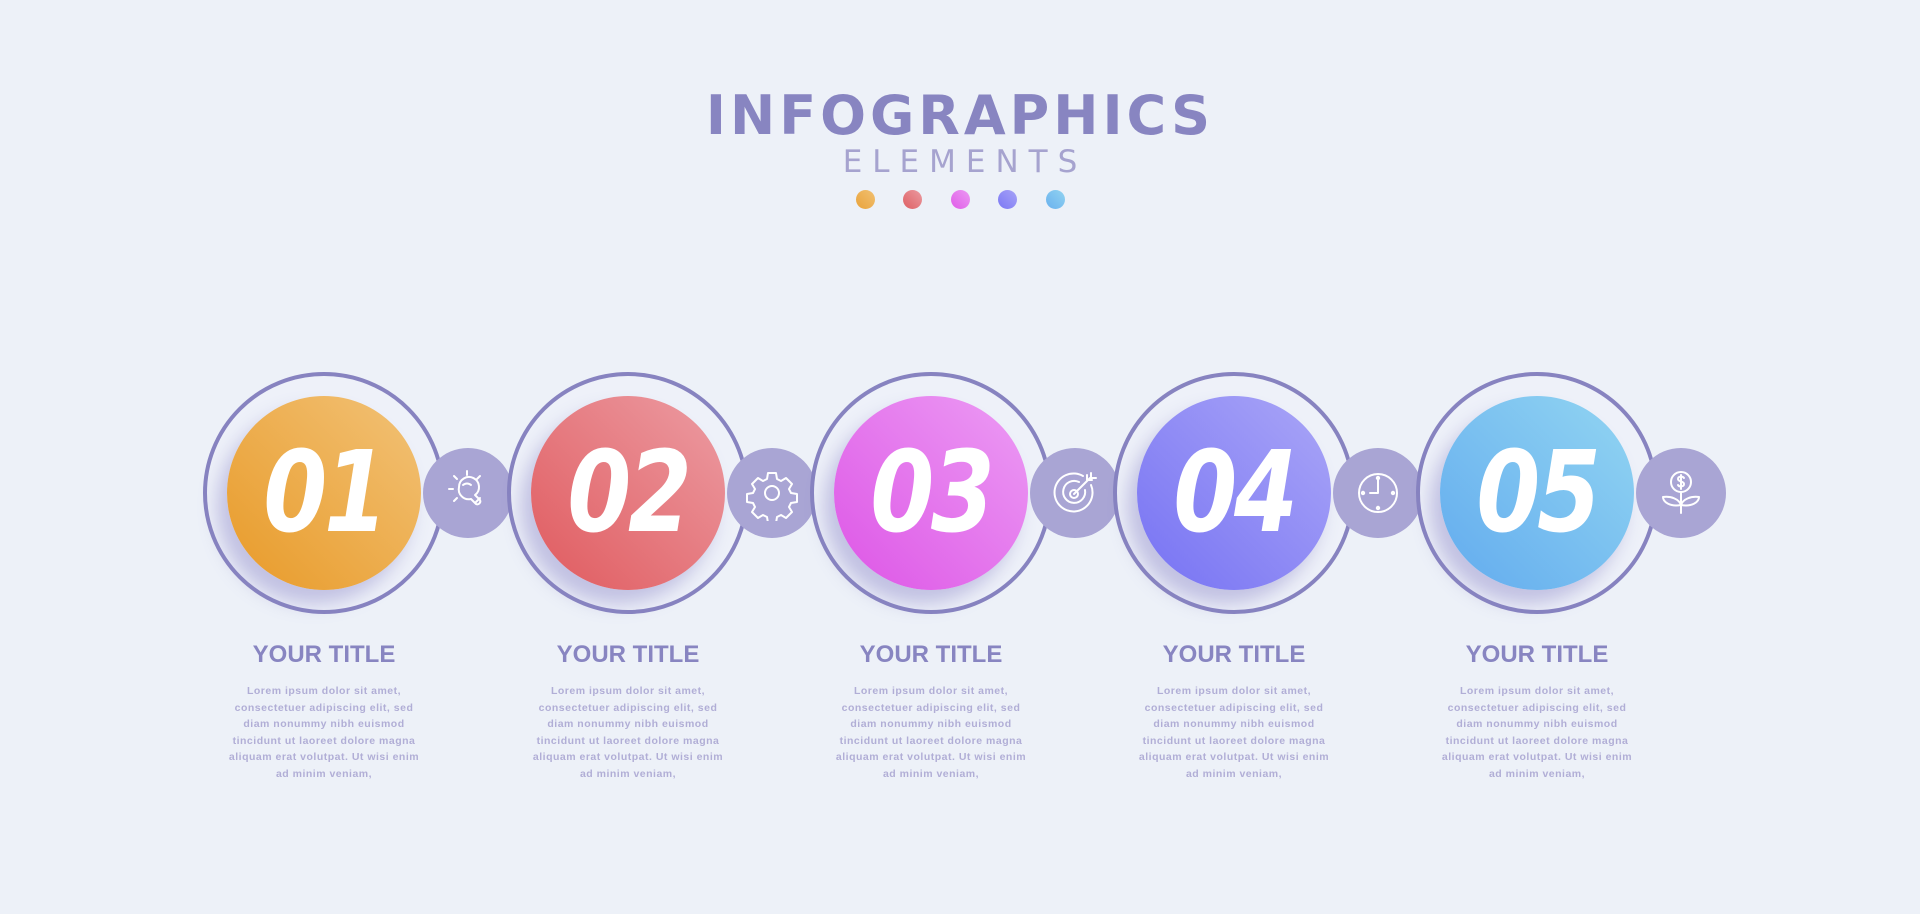 This screenshot has height=914, width=1920. What do you see at coordinates (932, 493) in the screenshot?
I see `step-number: 03` at bounding box center [932, 493].